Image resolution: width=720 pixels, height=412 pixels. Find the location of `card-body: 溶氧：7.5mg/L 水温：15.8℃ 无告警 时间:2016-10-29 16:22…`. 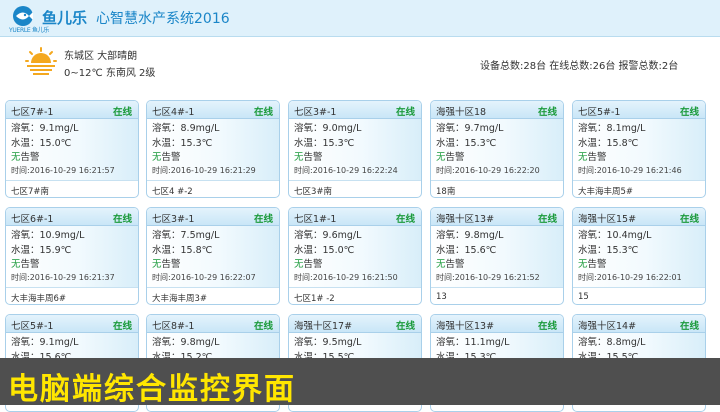

card-body: 溶氧：7.5mg/L 水温：15.8℃ 无告警 时间:2016-10-29 16:22… is located at coordinates (213, 256).